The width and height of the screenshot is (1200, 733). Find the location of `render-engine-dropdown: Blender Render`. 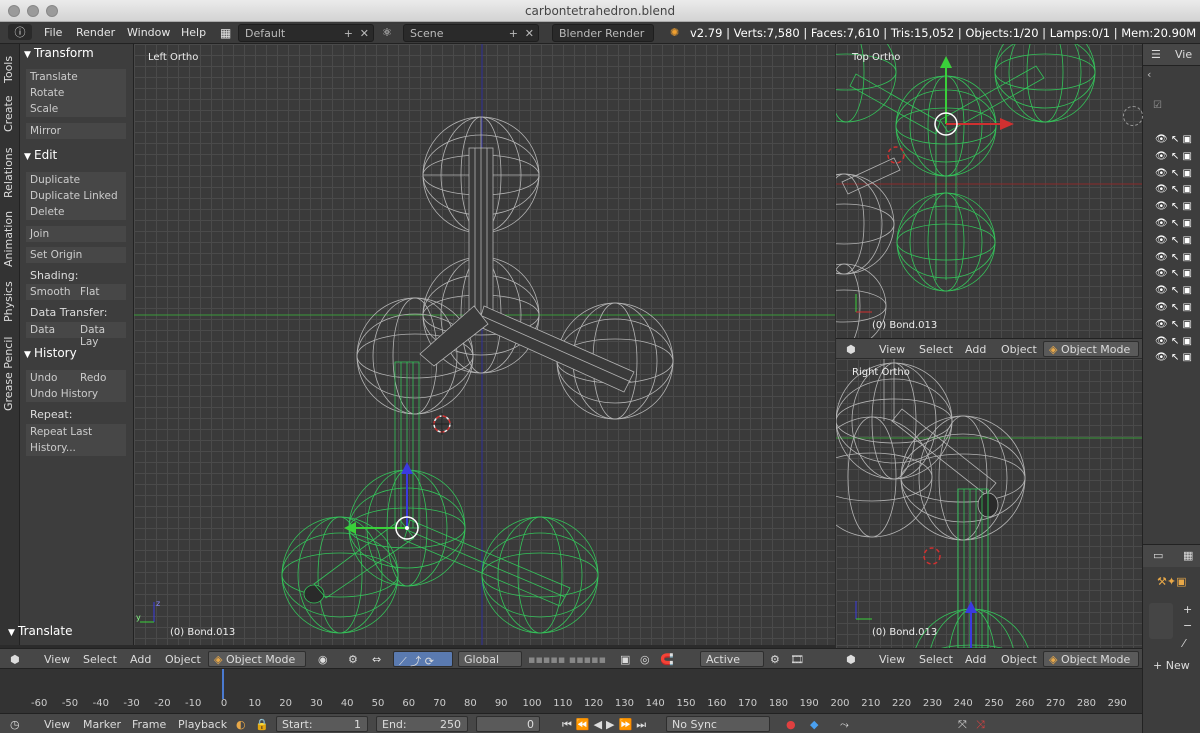

render-engine-dropdown: Blender Render is located at coordinates (603, 33).